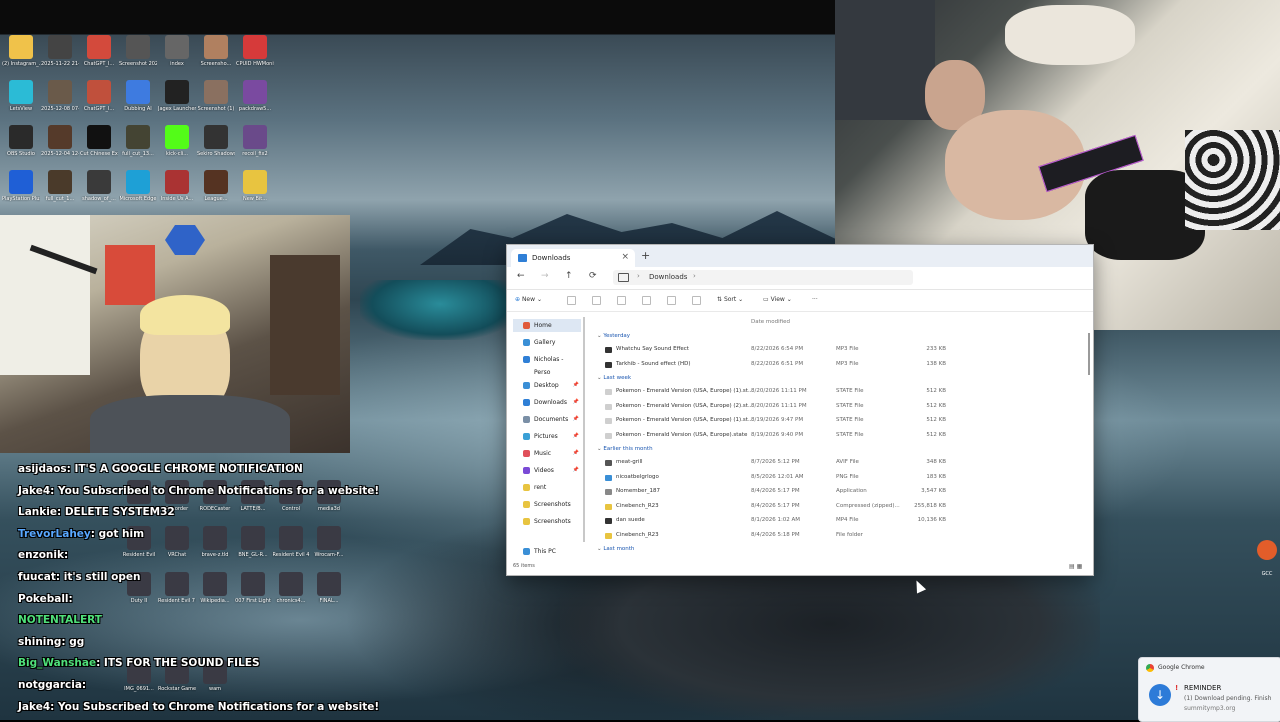 The image size is (1280, 722). What do you see at coordinates (1089, 354) in the screenshot?
I see `file-list-scrollbar` at bounding box center [1089, 354].